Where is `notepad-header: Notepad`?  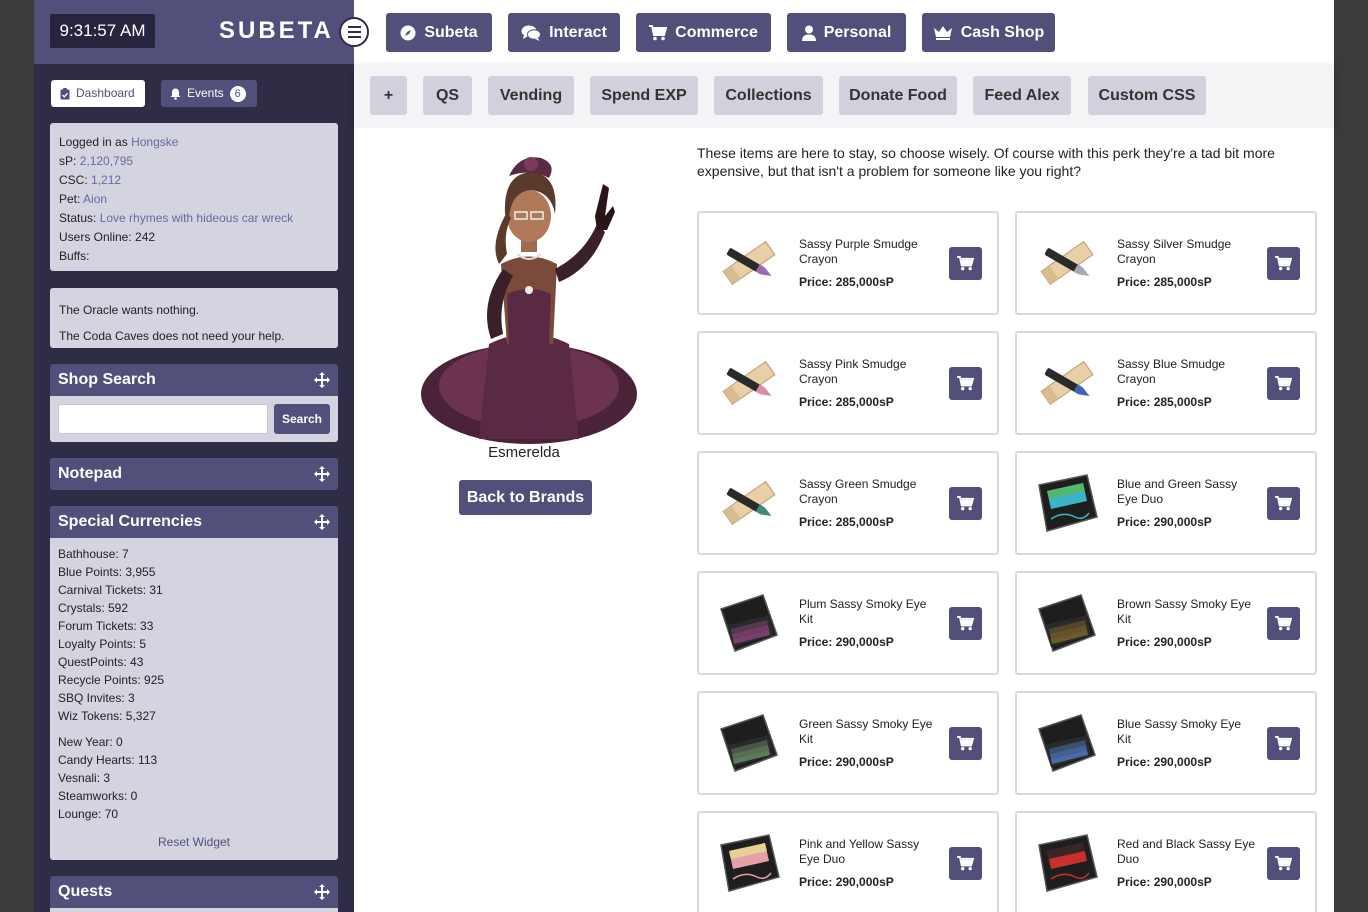 notepad-header: Notepad is located at coordinates (194, 474).